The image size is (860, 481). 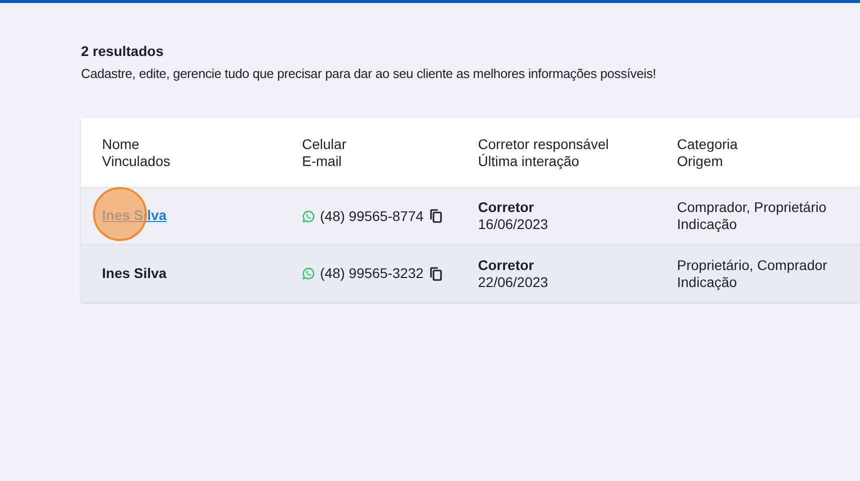 I want to click on phone-number: (48) 99565-3232, so click(x=372, y=273).